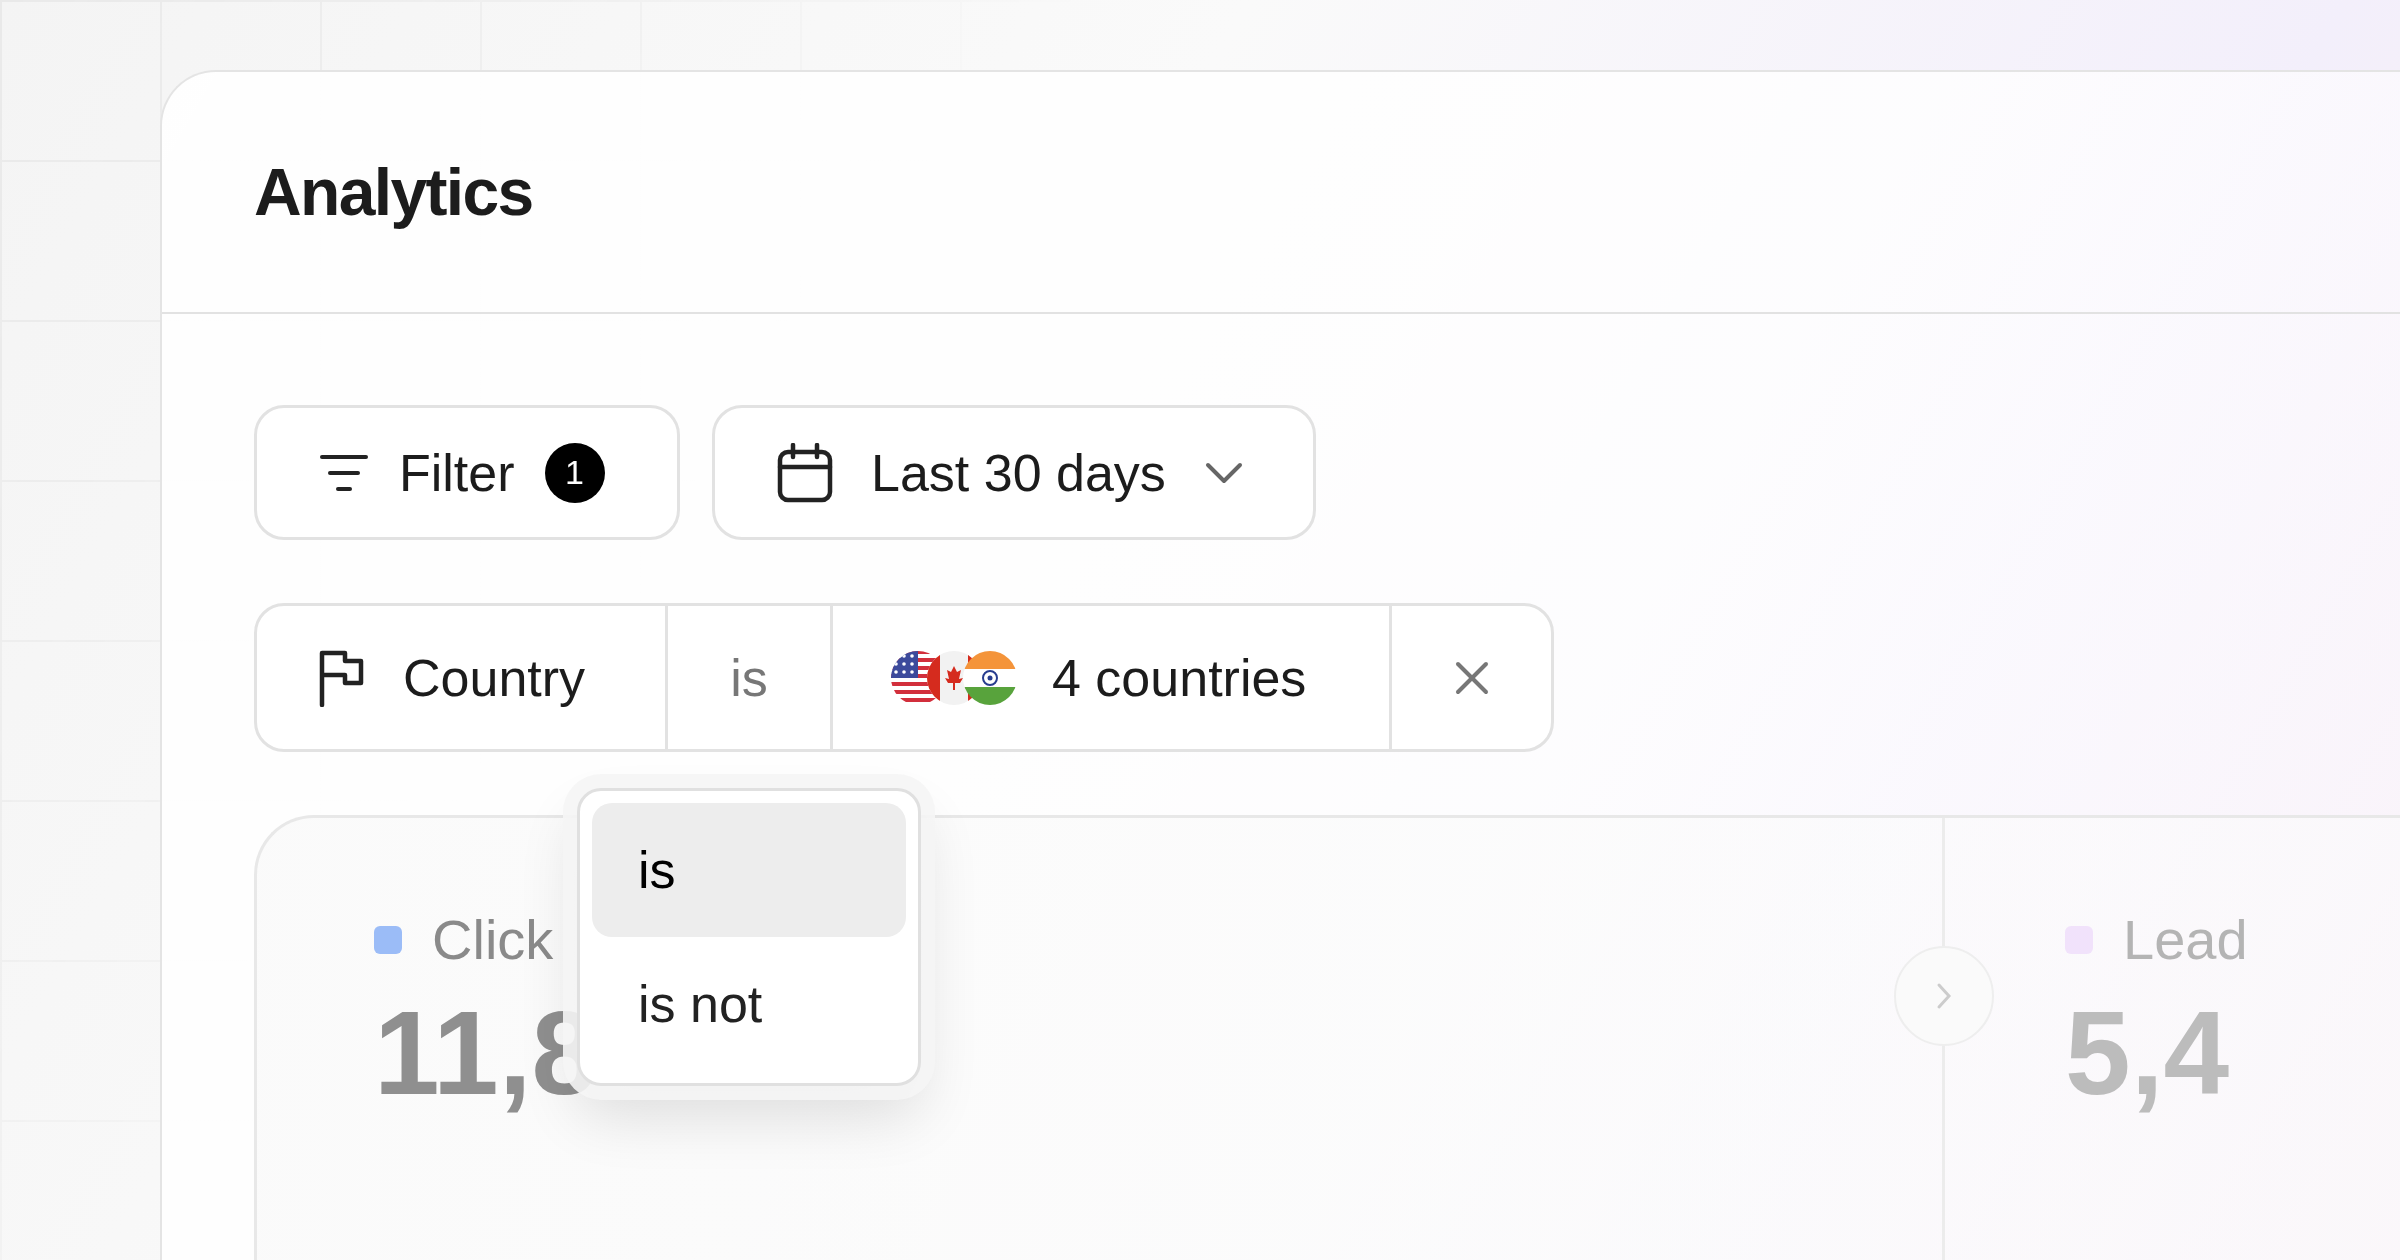 This screenshot has width=2400, height=1260. What do you see at coordinates (457, 473) in the screenshot?
I see `filter-label: Filter` at bounding box center [457, 473].